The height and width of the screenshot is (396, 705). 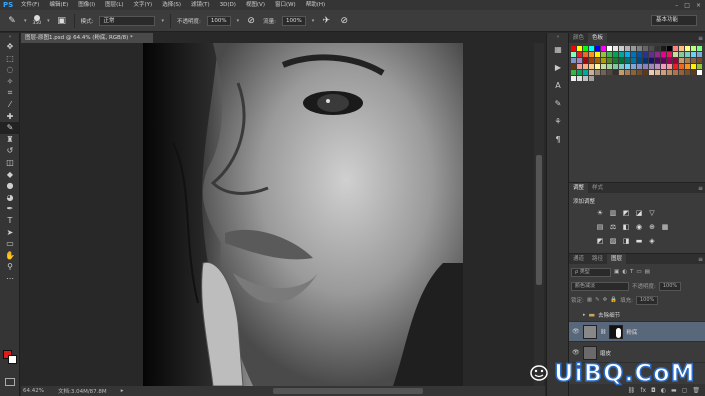 What do you see at coordinates (10, 244) in the screenshot?
I see `rectangle-tool-icon: ▭` at bounding box center [10, 244].